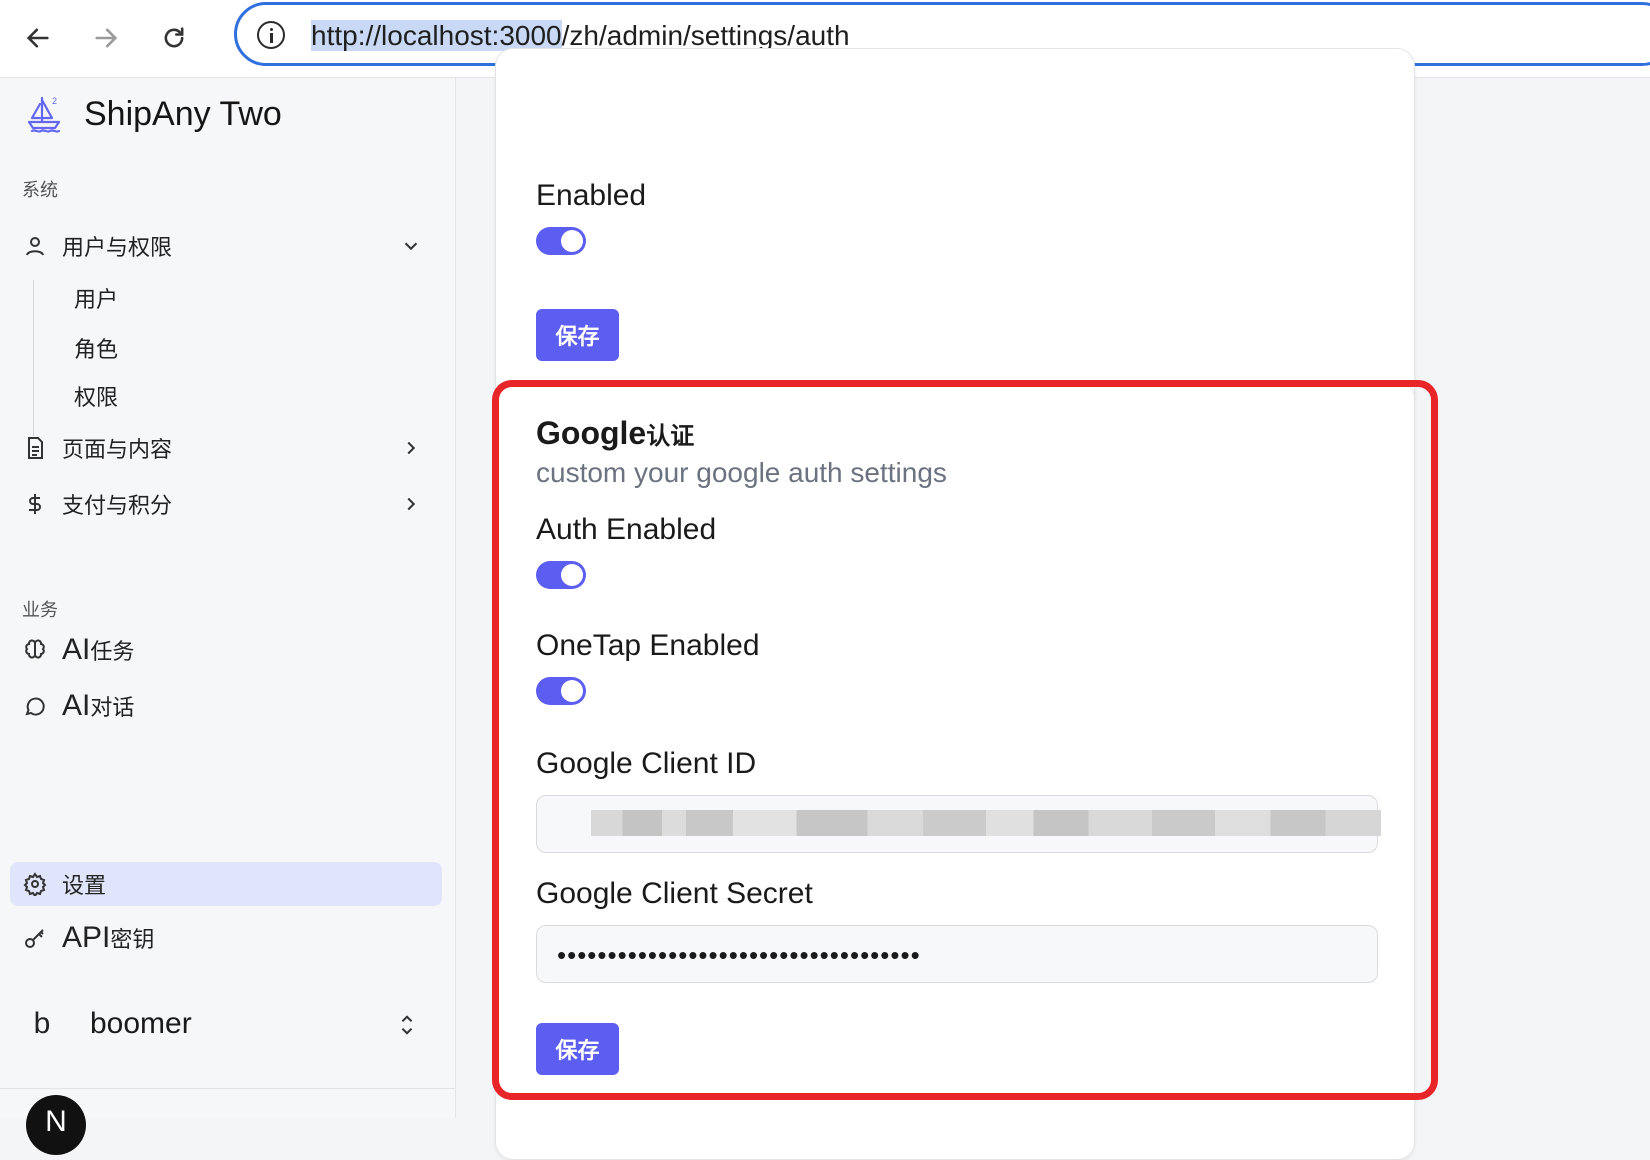 The width and height of the screenshot is (1650, 1160). I want to click on sidebar-item-users-permissions: 用户与权限, so click(227, 246).